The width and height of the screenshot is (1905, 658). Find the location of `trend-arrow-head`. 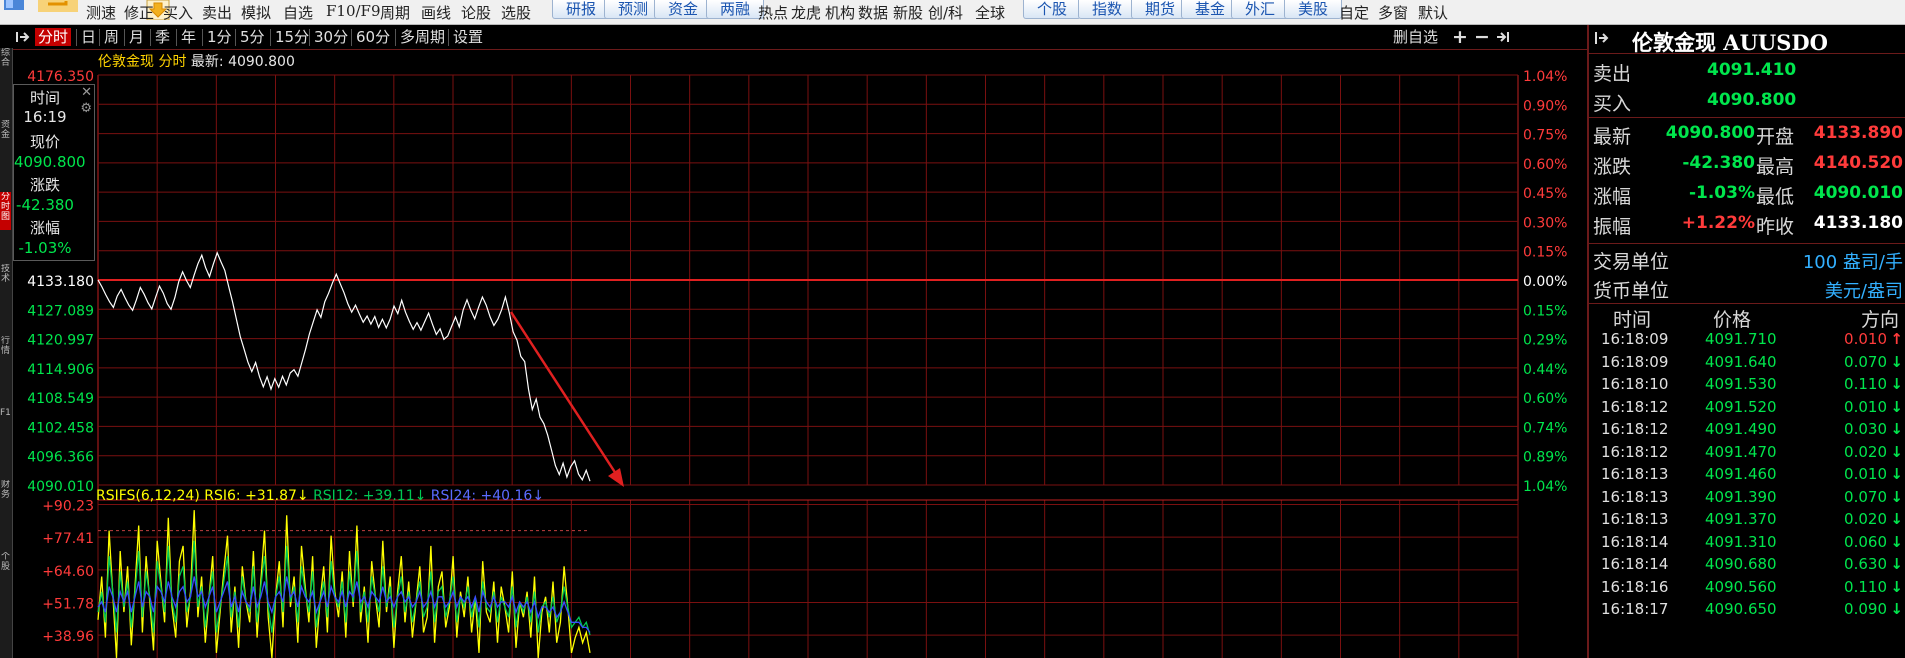

trend-arrow-head is located at coordinates (616, 477).